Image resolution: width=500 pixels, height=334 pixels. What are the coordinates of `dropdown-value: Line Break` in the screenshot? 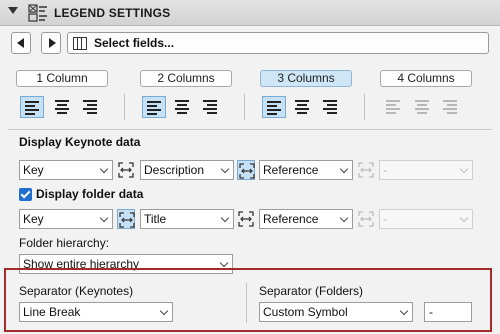 It's located at (52, 312).